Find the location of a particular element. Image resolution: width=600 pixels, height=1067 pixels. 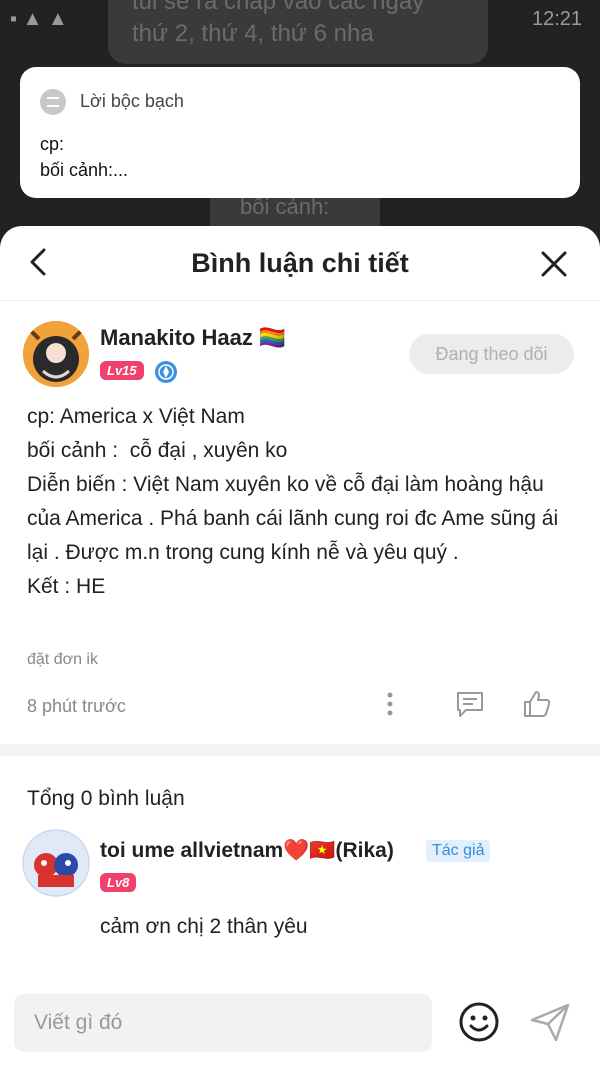

note-icon is located at coordinates (53, 102).